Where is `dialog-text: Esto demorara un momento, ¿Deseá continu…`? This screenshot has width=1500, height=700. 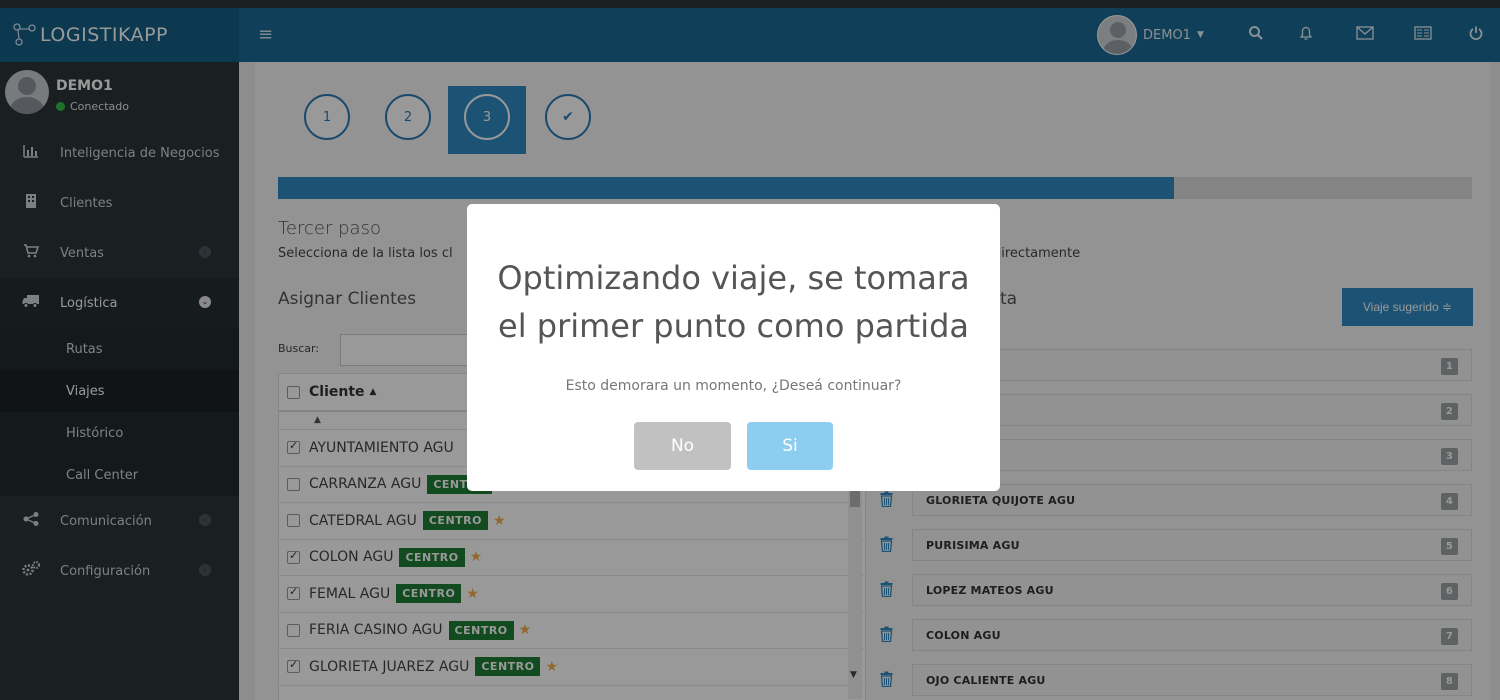
dialog-text: Esto demorara un momento, ¿Deseá continu… is located at coordinates (733, 386).